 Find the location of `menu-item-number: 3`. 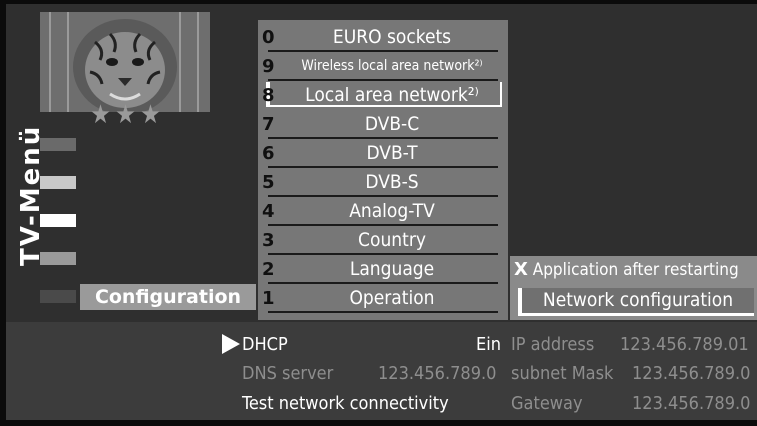

menu-item-number: 3 is located at coordinates (268, 240).